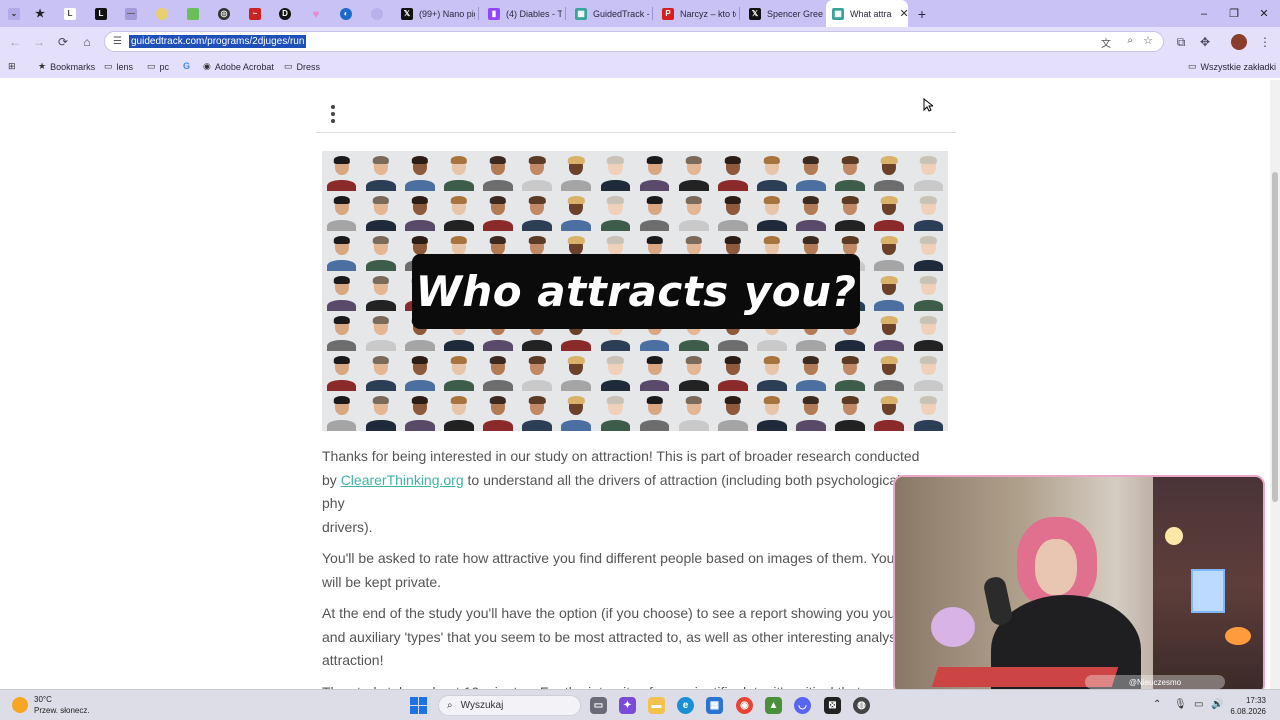  Describe the element at coordinates (423, 701) in the screenshot. I see `start-tile` at that location.